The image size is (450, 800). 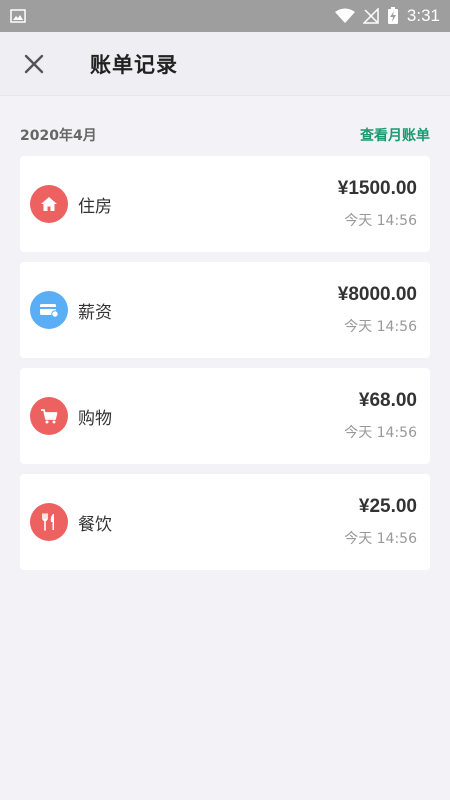 I want to click on app-header: 账单记录, so click(x=225, y=64).